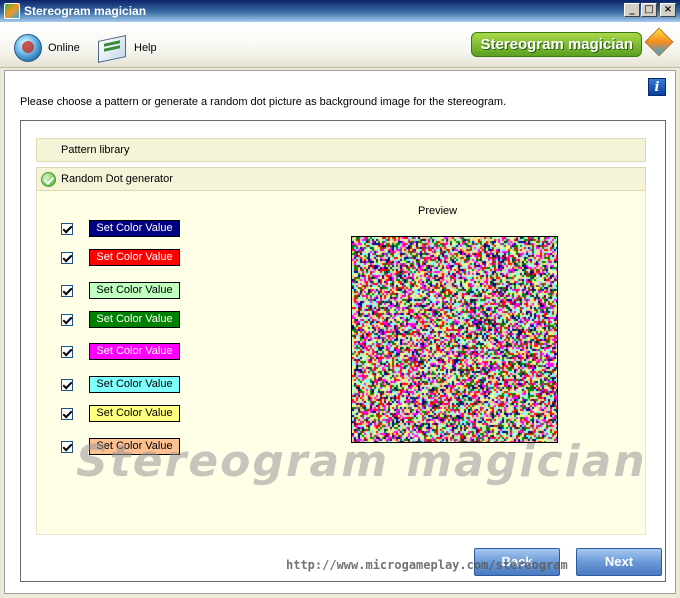 This screenshot has height=598, width=680. Describe the element at coordinates (145, 48) in the screenshot. I see `help-label: Help` at that location.